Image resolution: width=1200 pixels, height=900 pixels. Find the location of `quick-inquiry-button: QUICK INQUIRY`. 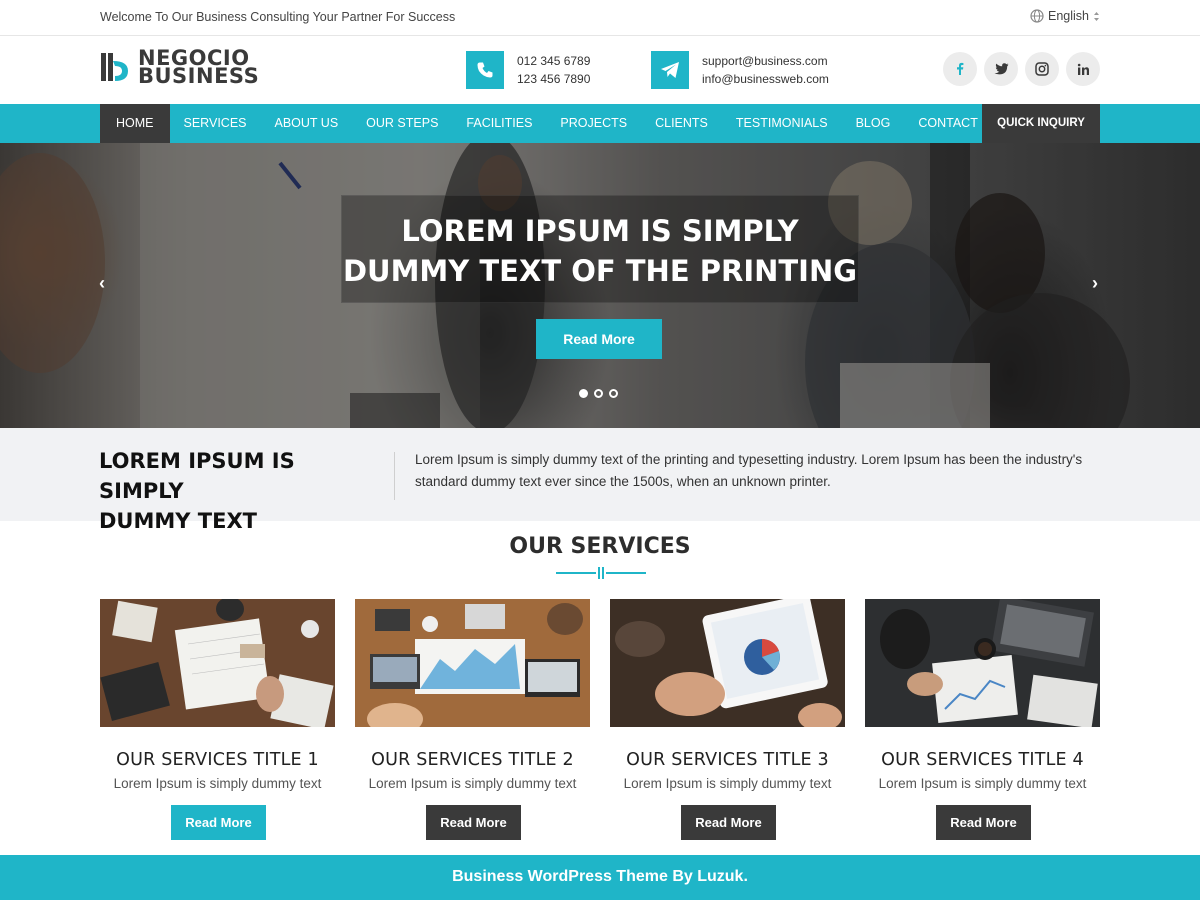

quick-inquiry-button: QUICK INQUIRY is located at coordinates (1041, 123).